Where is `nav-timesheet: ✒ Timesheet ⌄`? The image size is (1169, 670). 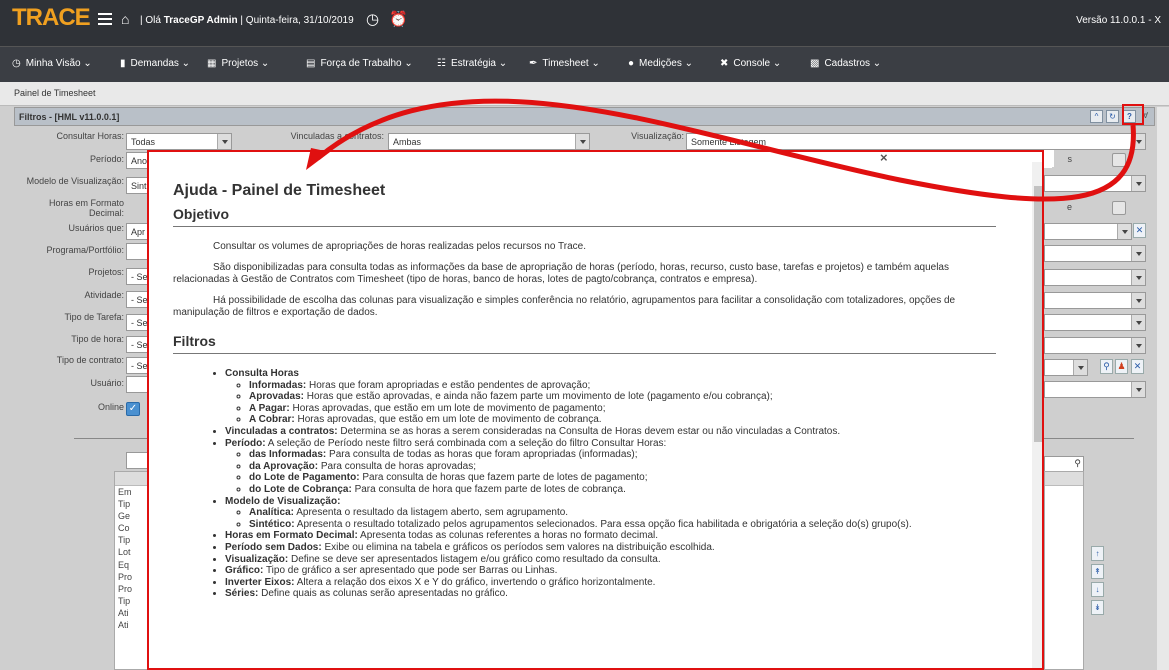 nav-timesheet: ✒ Timesheet ⌄ is located at coordinates (564, 63).